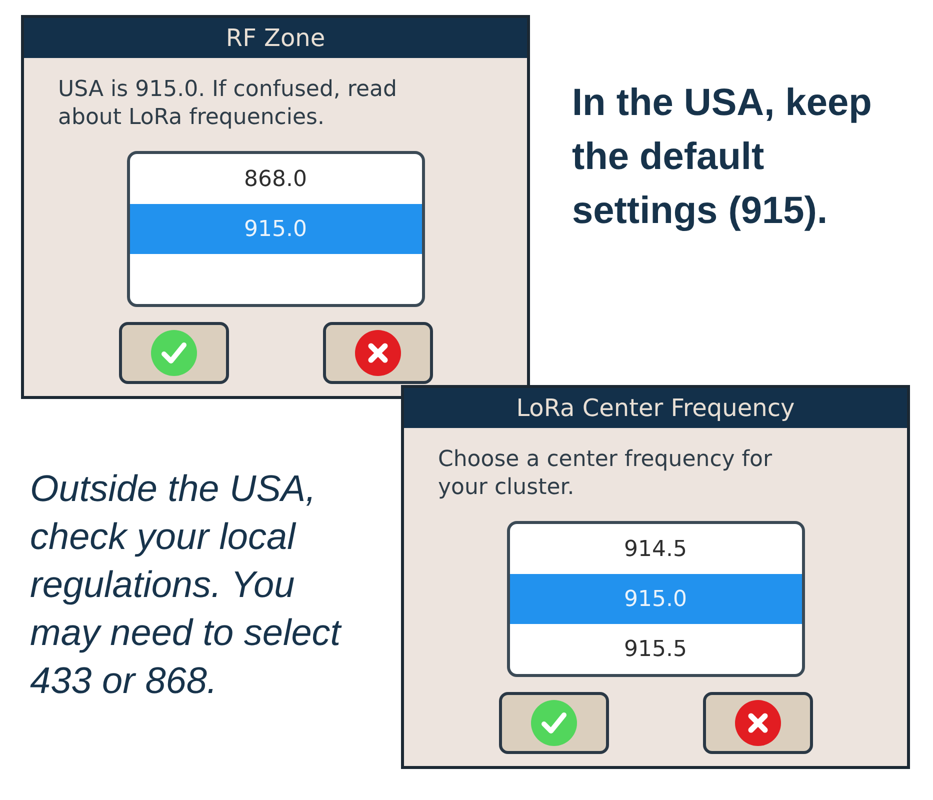 This screenshot has width=933, height=800. I want to click on note-text: In the USA, keep the default settings (915)., so click(722, 157).